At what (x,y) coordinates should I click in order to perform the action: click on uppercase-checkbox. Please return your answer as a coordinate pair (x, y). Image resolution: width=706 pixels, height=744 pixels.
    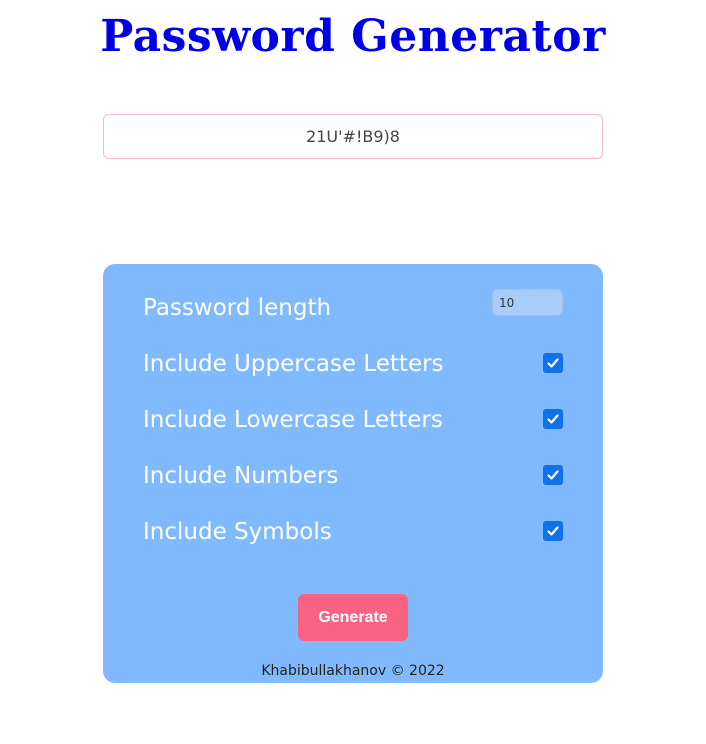
    Looking at the image, I should click on (553, 363).